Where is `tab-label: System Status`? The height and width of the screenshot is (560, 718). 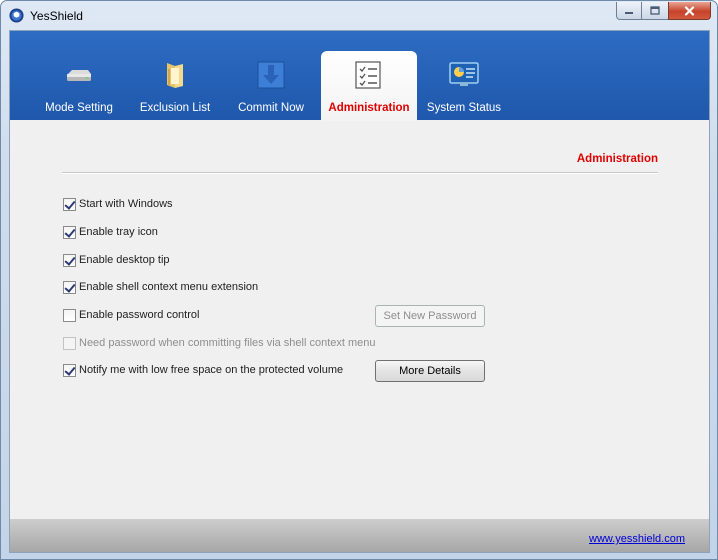
tab-label: System Status is located at coordinates (464, 108).